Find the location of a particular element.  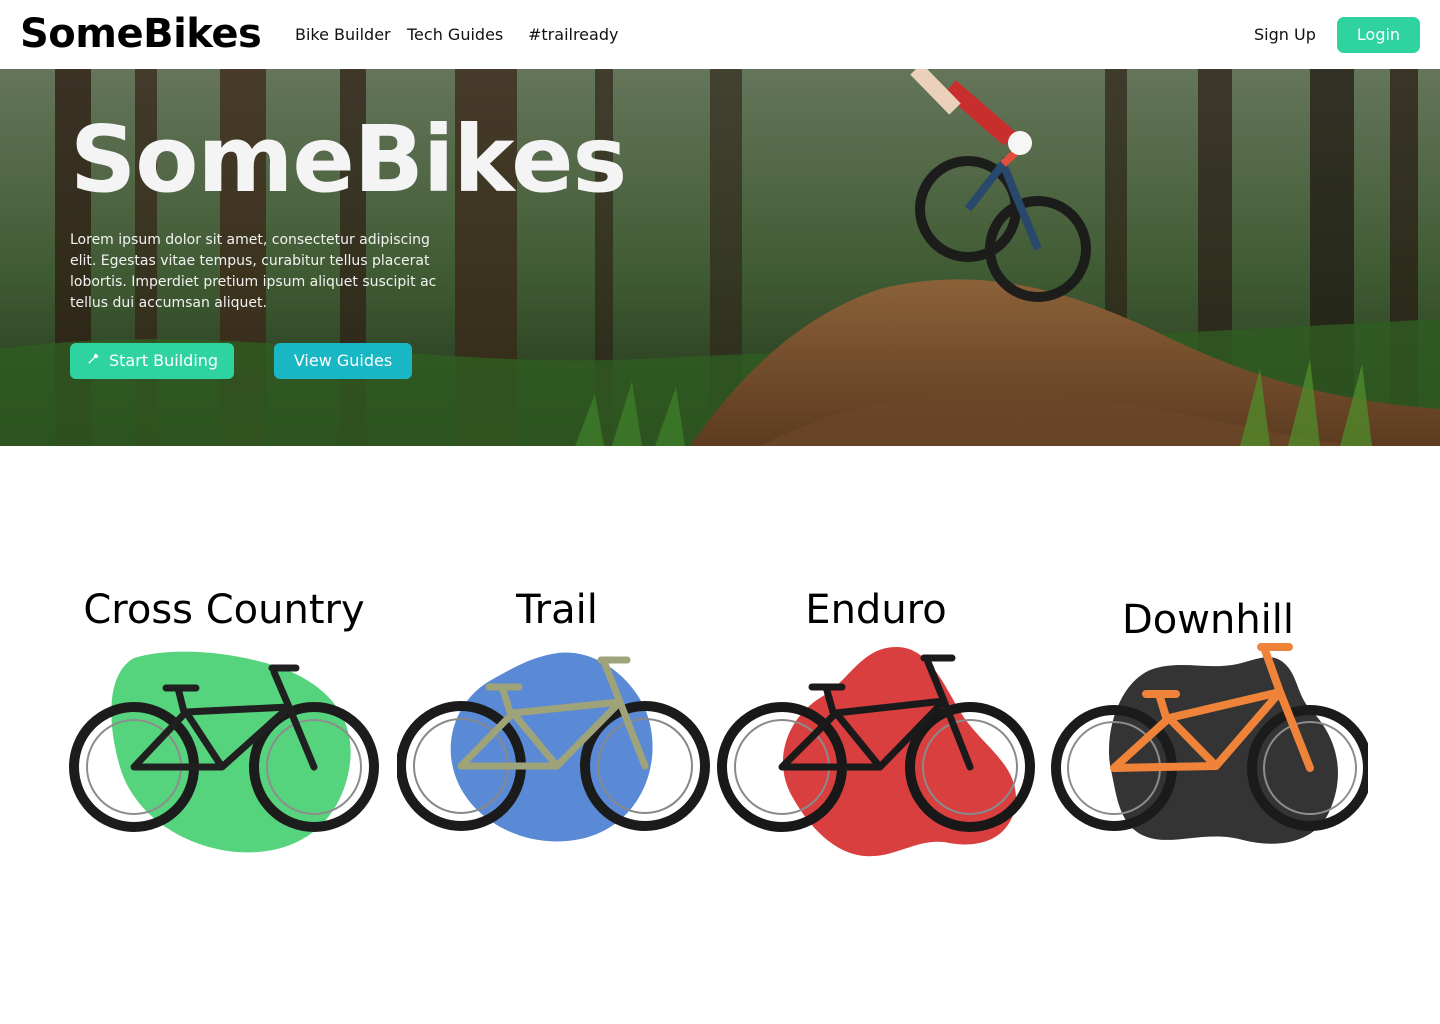

category-downhill: Downhill is located at coordinates (1208, 730).